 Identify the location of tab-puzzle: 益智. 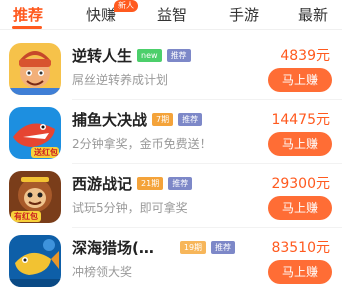
(172, 14).